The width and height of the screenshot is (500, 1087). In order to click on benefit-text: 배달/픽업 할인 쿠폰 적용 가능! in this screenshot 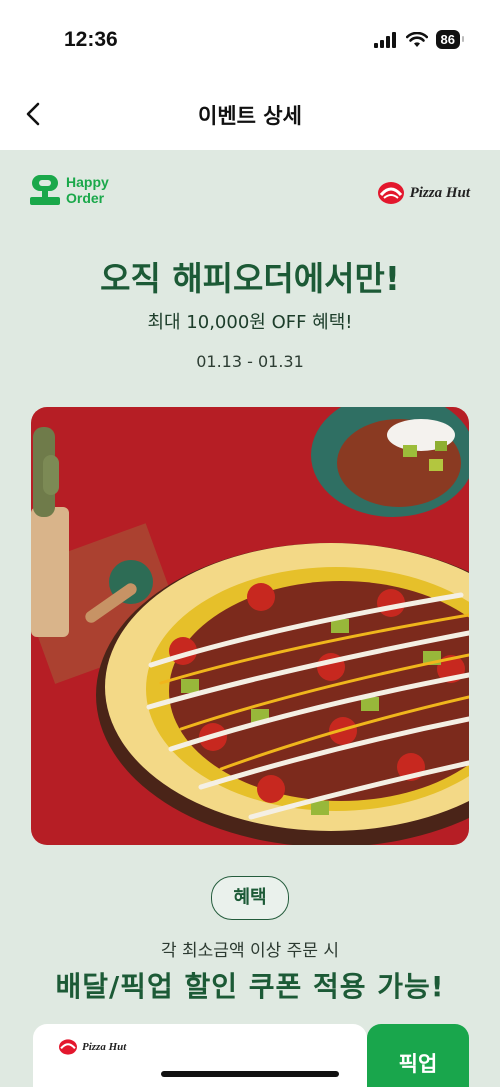, I will do `click(250, 986)`.